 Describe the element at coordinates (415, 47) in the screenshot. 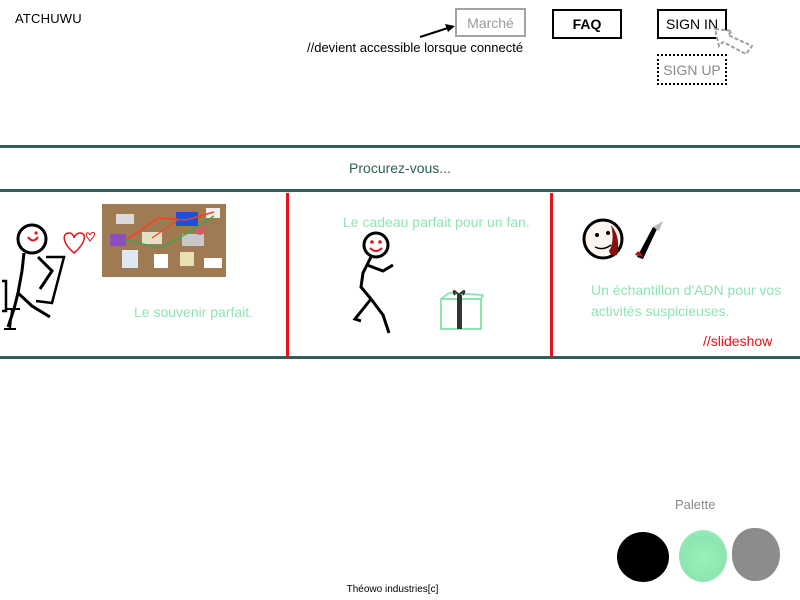

I see `market-access-note: //devient accessible lorsque connecté` at that location.